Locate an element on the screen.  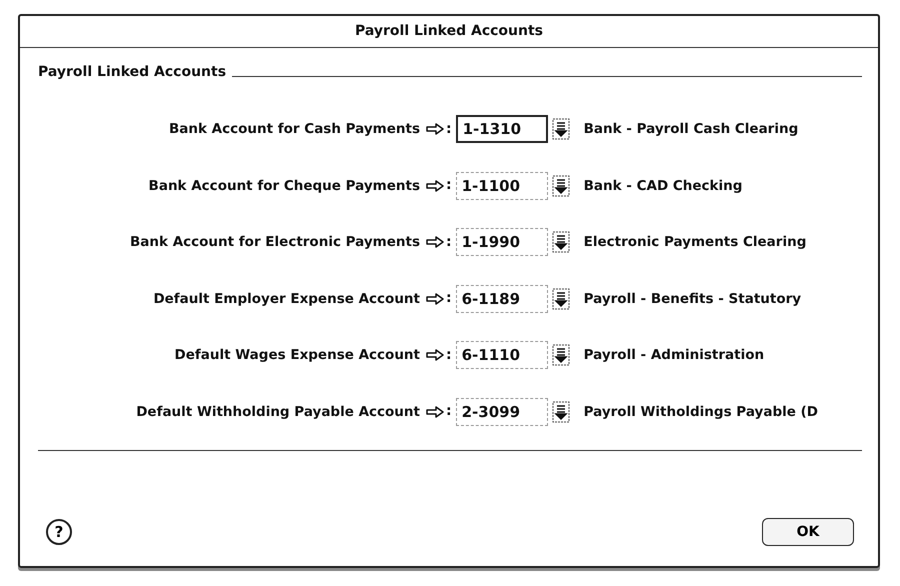
account-field: 2-3099 is located at coordinates (502, 412).